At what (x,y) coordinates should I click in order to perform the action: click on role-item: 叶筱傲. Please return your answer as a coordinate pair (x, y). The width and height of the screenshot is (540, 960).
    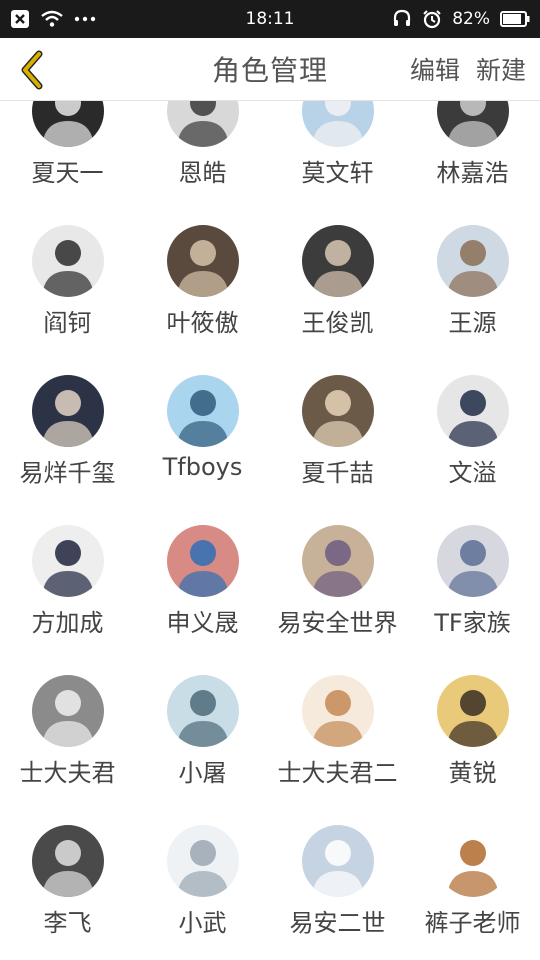
    Looking at the image, I should click on (202, 286).